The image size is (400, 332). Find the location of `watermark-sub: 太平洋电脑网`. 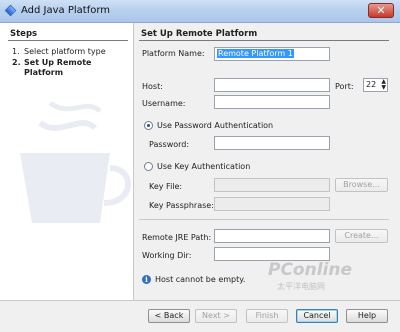

watermark-sub: 太平洋电脑网 is located at coordinates (301, 286).